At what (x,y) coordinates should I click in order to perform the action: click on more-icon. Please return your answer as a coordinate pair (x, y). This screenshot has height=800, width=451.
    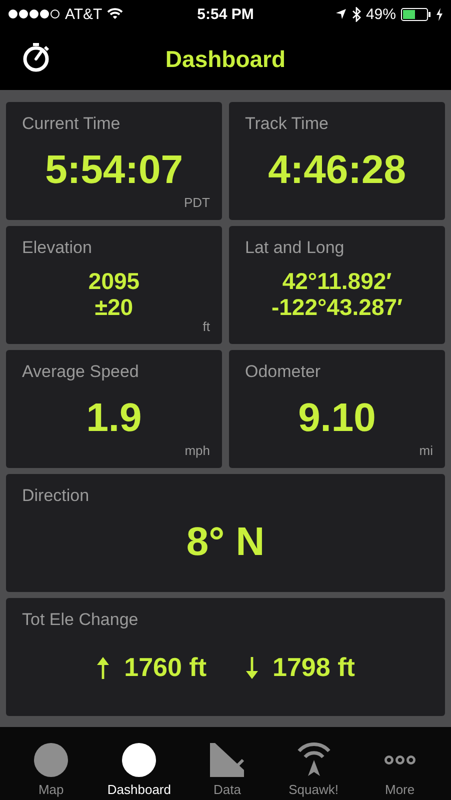
    Looking at the image, I should click on (400, 760).